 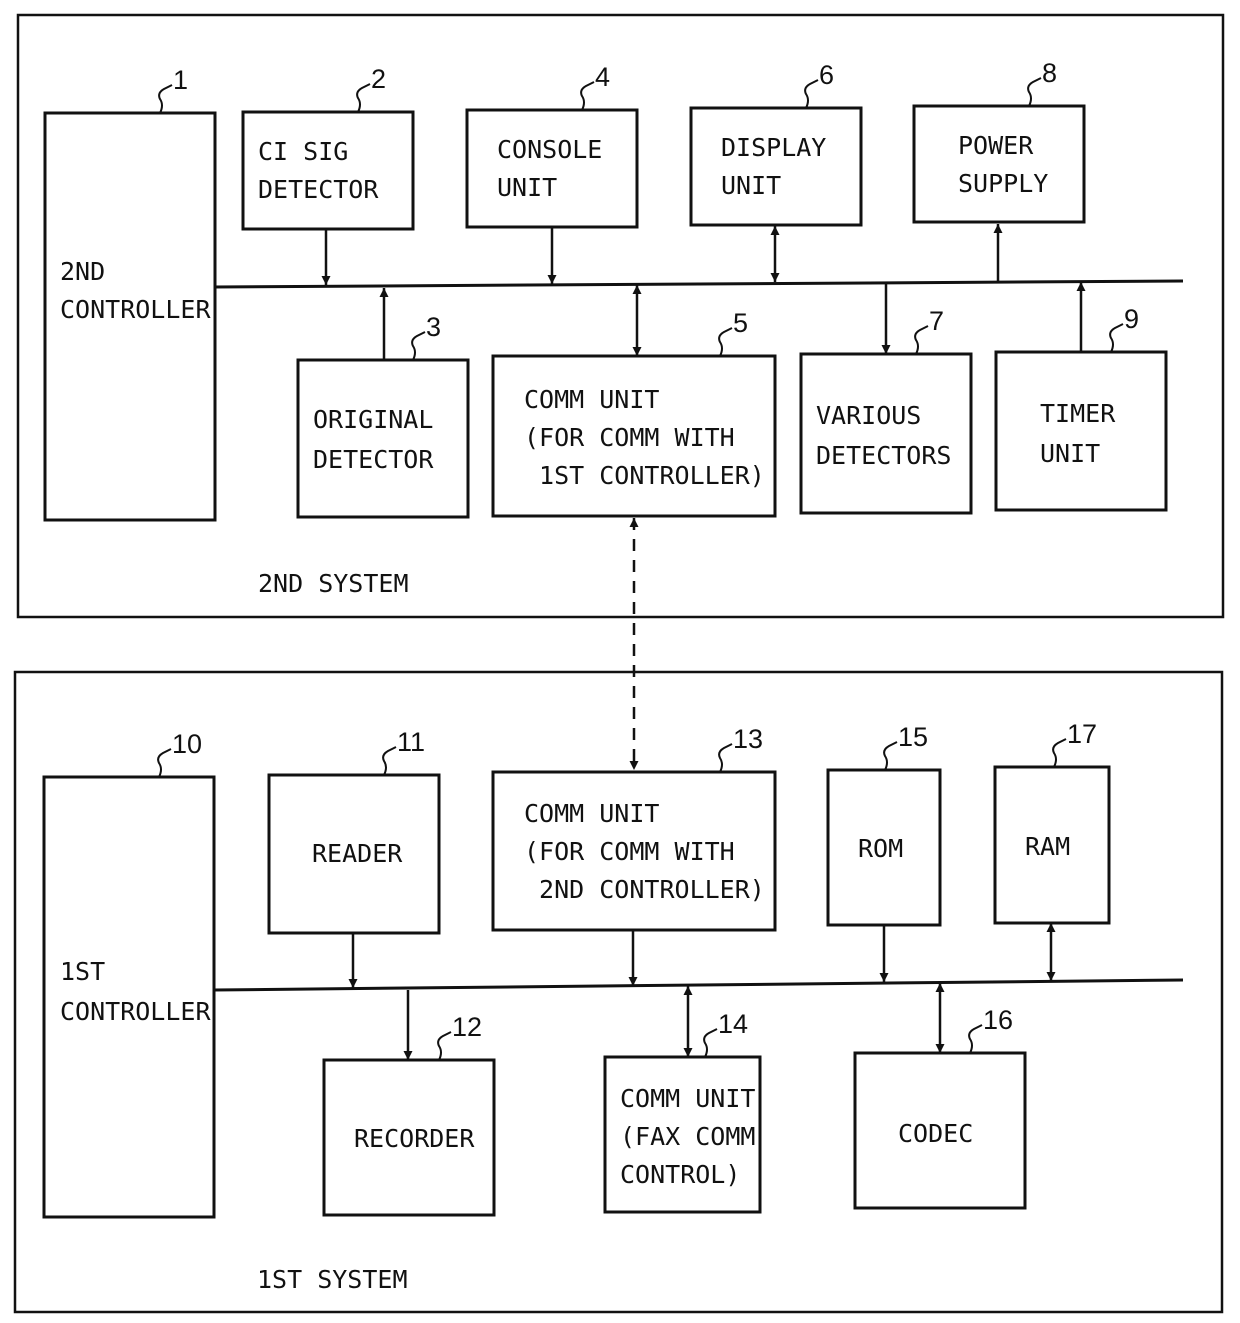 What do you see at coordinates (130, 293) in the screenshot?
I see `second-controller-block: 2ND CONTROLLER 1` at bounding box center [130, 293].